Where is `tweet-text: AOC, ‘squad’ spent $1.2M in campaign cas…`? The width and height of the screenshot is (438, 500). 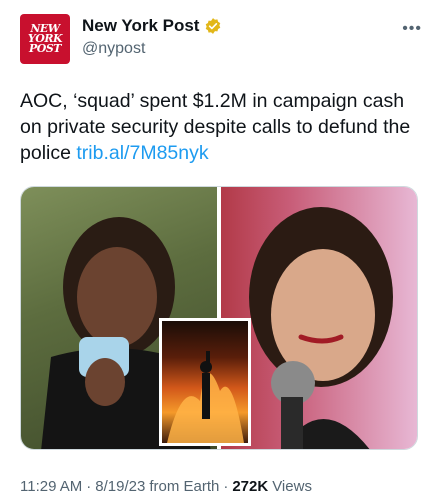 tweet-text: AOC, ‘squad’ spent $1.2M in campaign cas… is located at coordinates (220, 127).